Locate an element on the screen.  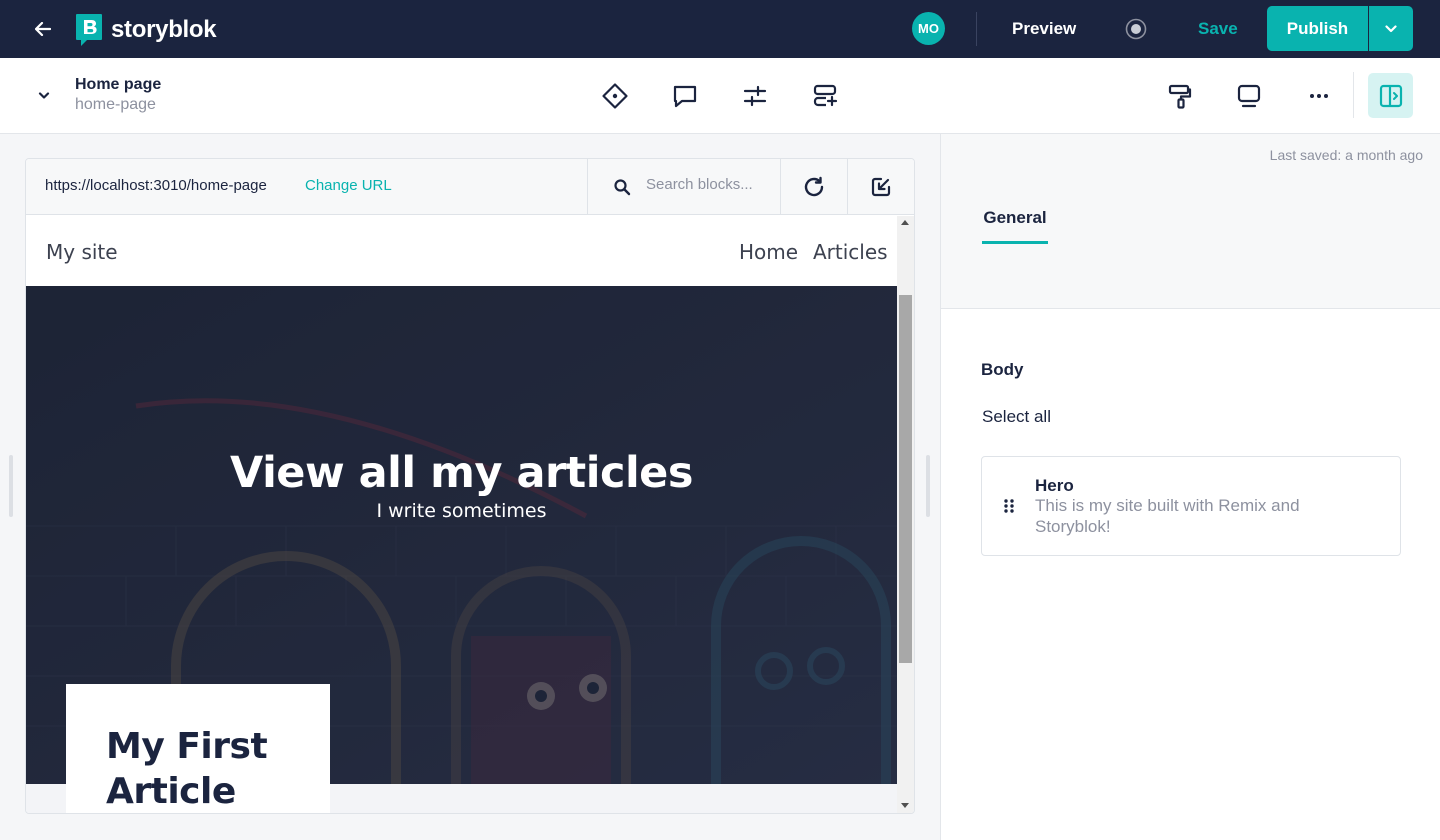
device-preview-button is located at coordinates (1249, 96).